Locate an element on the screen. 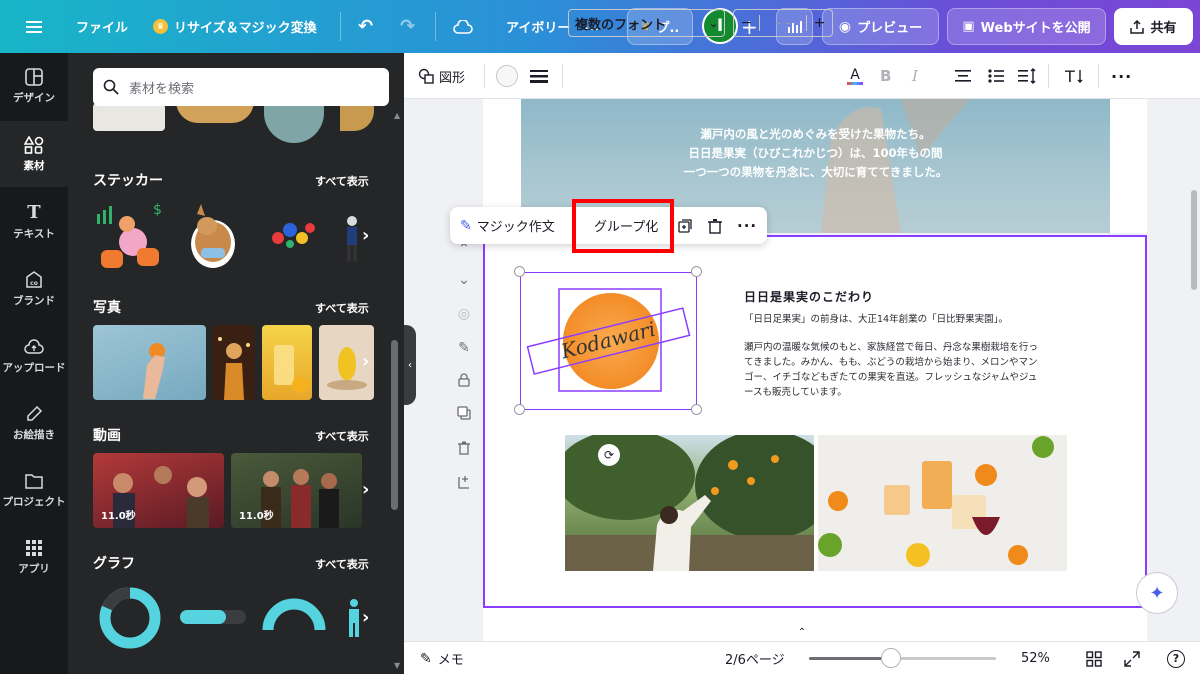 The height and width of the screenshot is (674, 1200). text-color-button: A is located at coordinates (855, 76).